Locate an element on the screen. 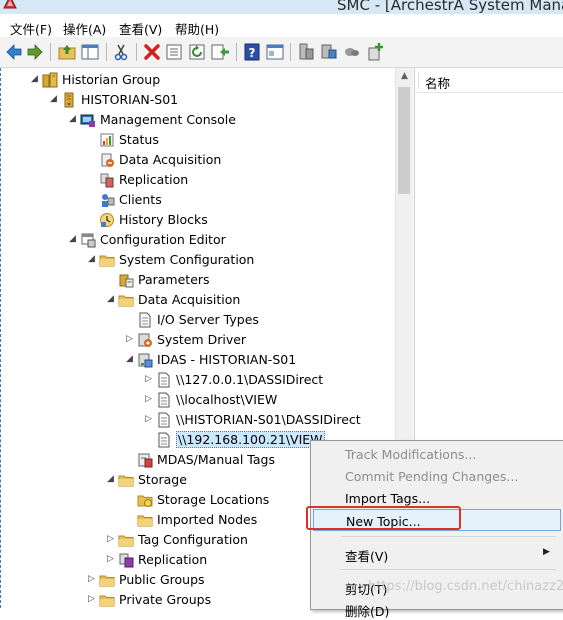 Image resolution: width=563 pixels, height=620 pixels. tree-item: I/O Server Types is located at coordinates (198, 320).